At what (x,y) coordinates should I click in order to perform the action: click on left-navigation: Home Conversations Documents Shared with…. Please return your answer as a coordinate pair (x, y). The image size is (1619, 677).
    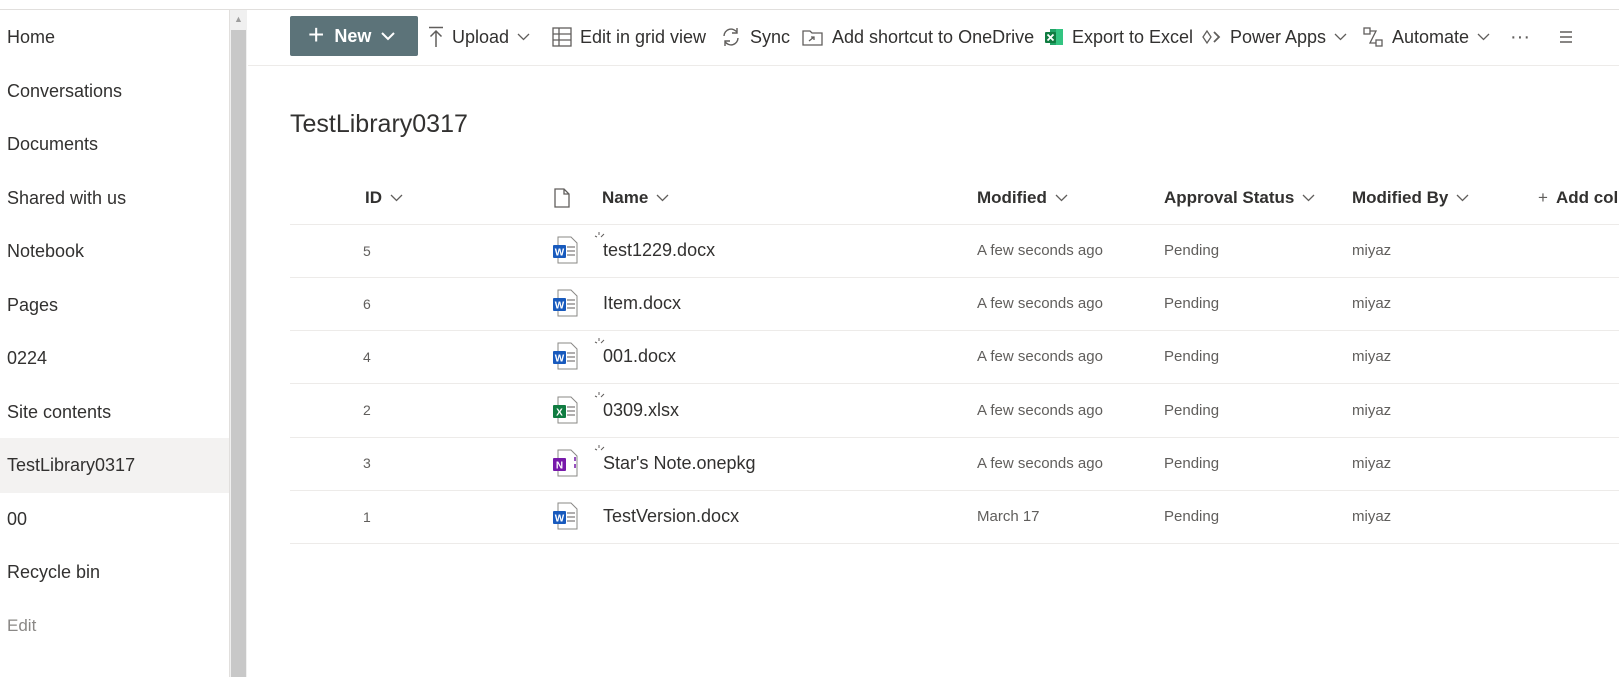
    Looking at the image, I should click on (114, 343).